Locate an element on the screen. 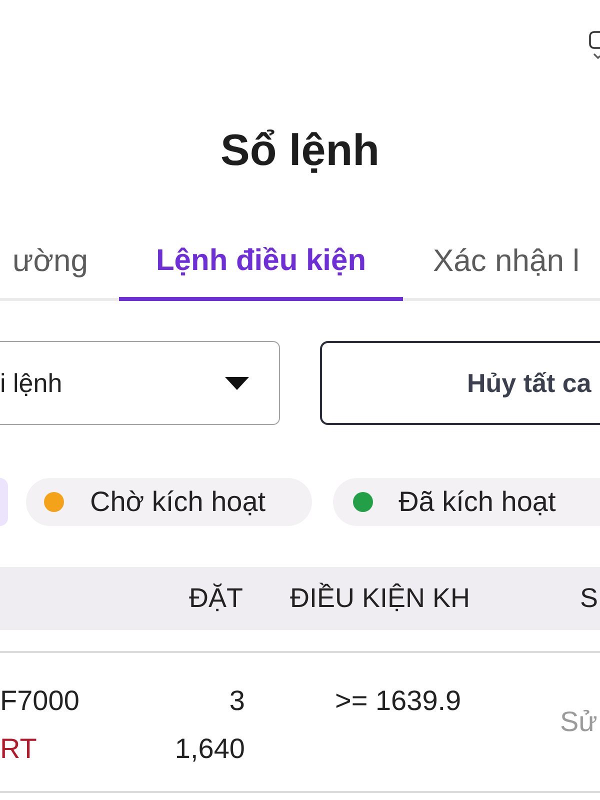 This screenshot has width=600, height=800. tab: Xác nhận l is located at coordinates (501, 263).